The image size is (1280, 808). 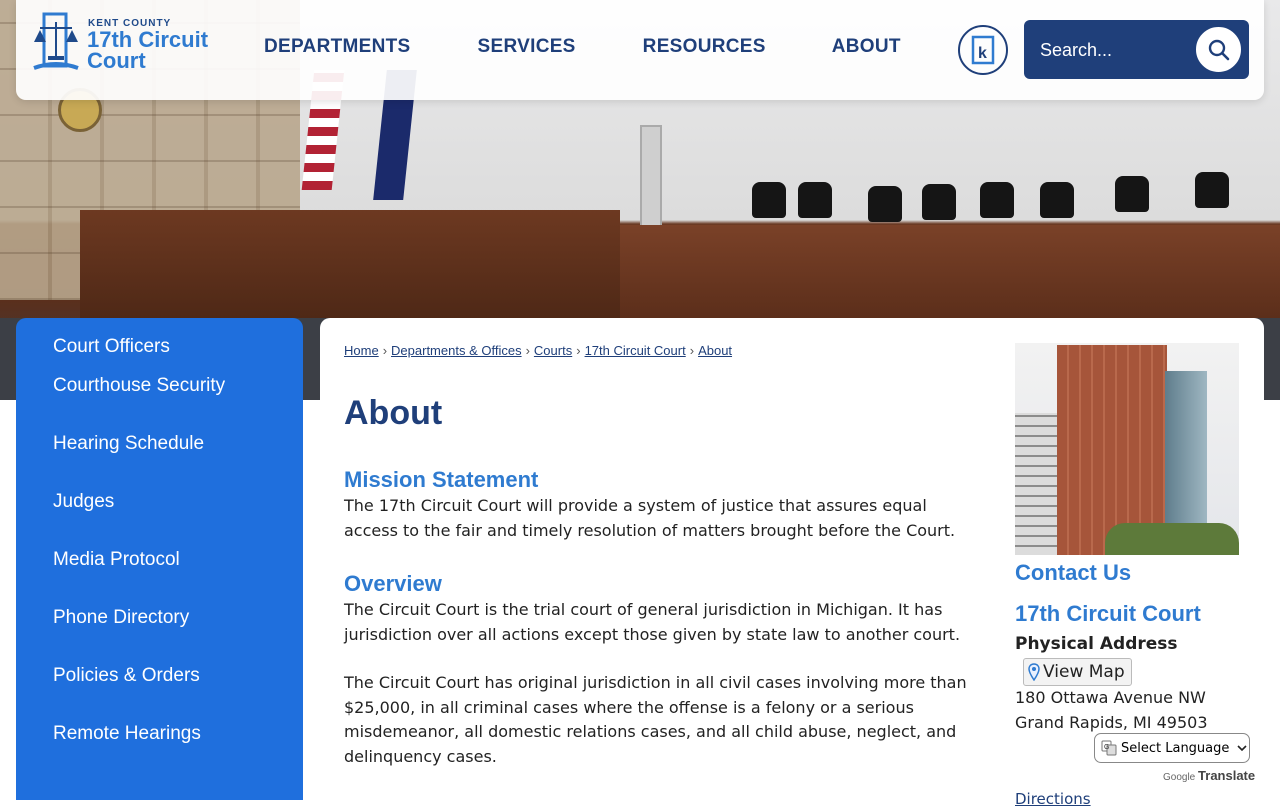 I want to click on logo-name-line2: Court, so click(x=116, y=60).